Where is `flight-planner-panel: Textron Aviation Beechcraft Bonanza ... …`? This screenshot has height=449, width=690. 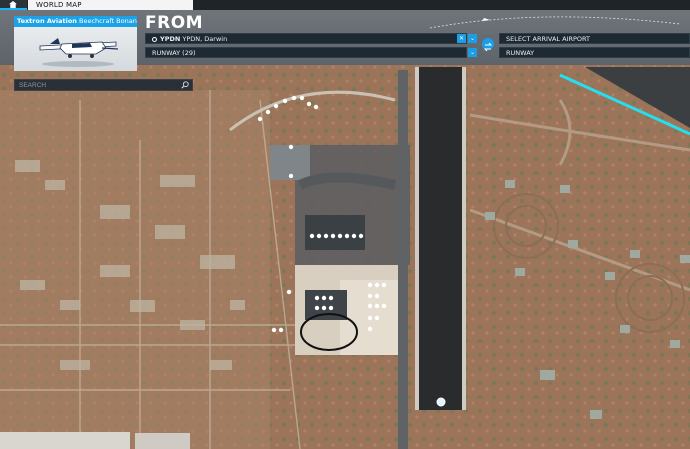
flight-planner-panel: Textron Aviation Beechcraft Bonanza ... … is located at coordinates (345, 40).